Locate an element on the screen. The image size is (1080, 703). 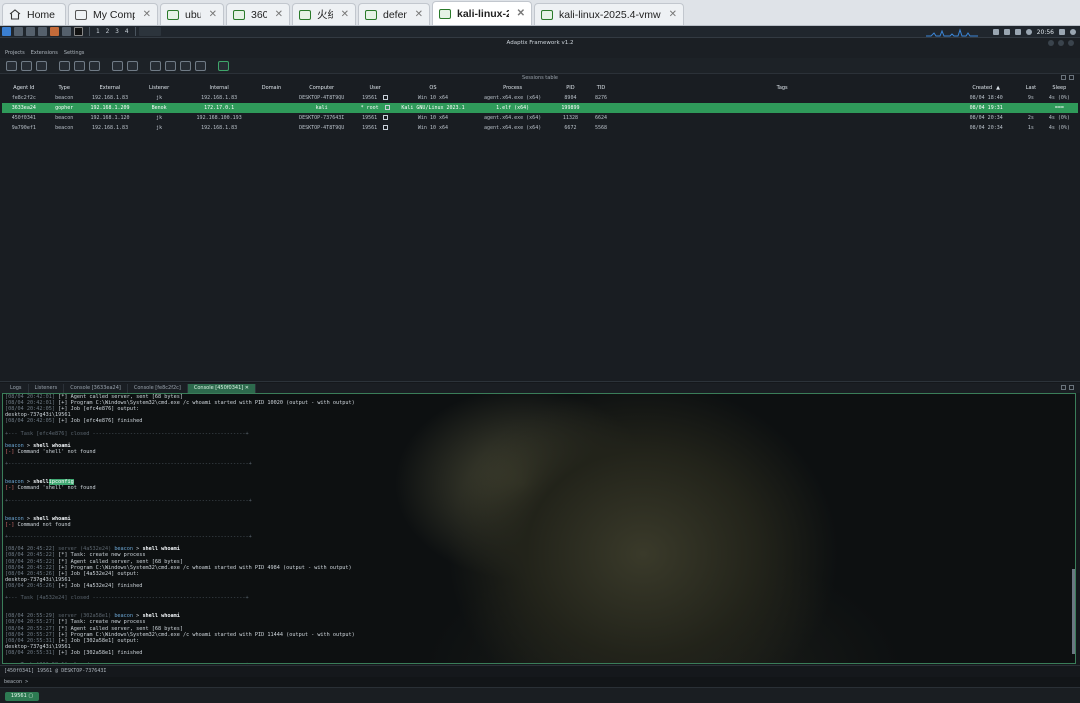
bottom-tab-4: Console [450f0341] ✕ is located at coordinates (221, 388).